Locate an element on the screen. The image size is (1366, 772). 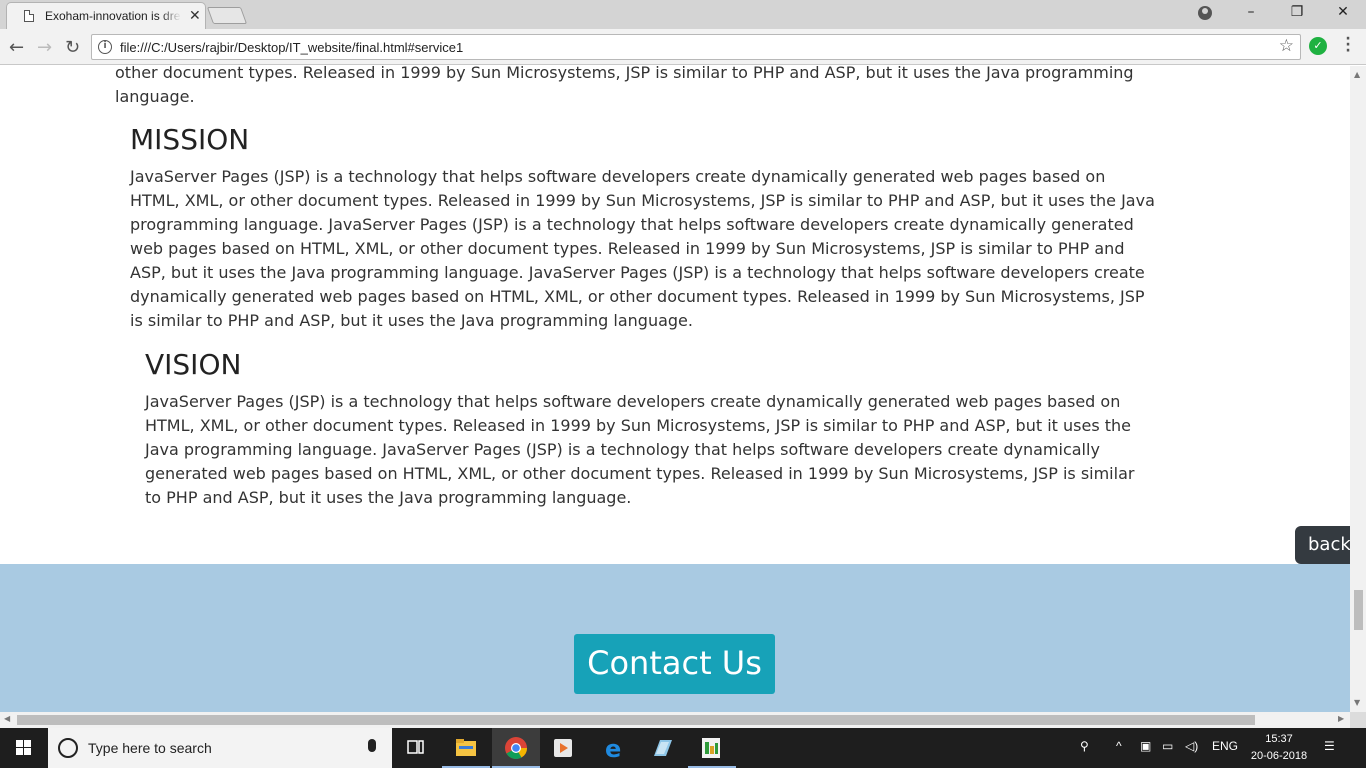
chrome-icon is located at coordinates (516, 748).